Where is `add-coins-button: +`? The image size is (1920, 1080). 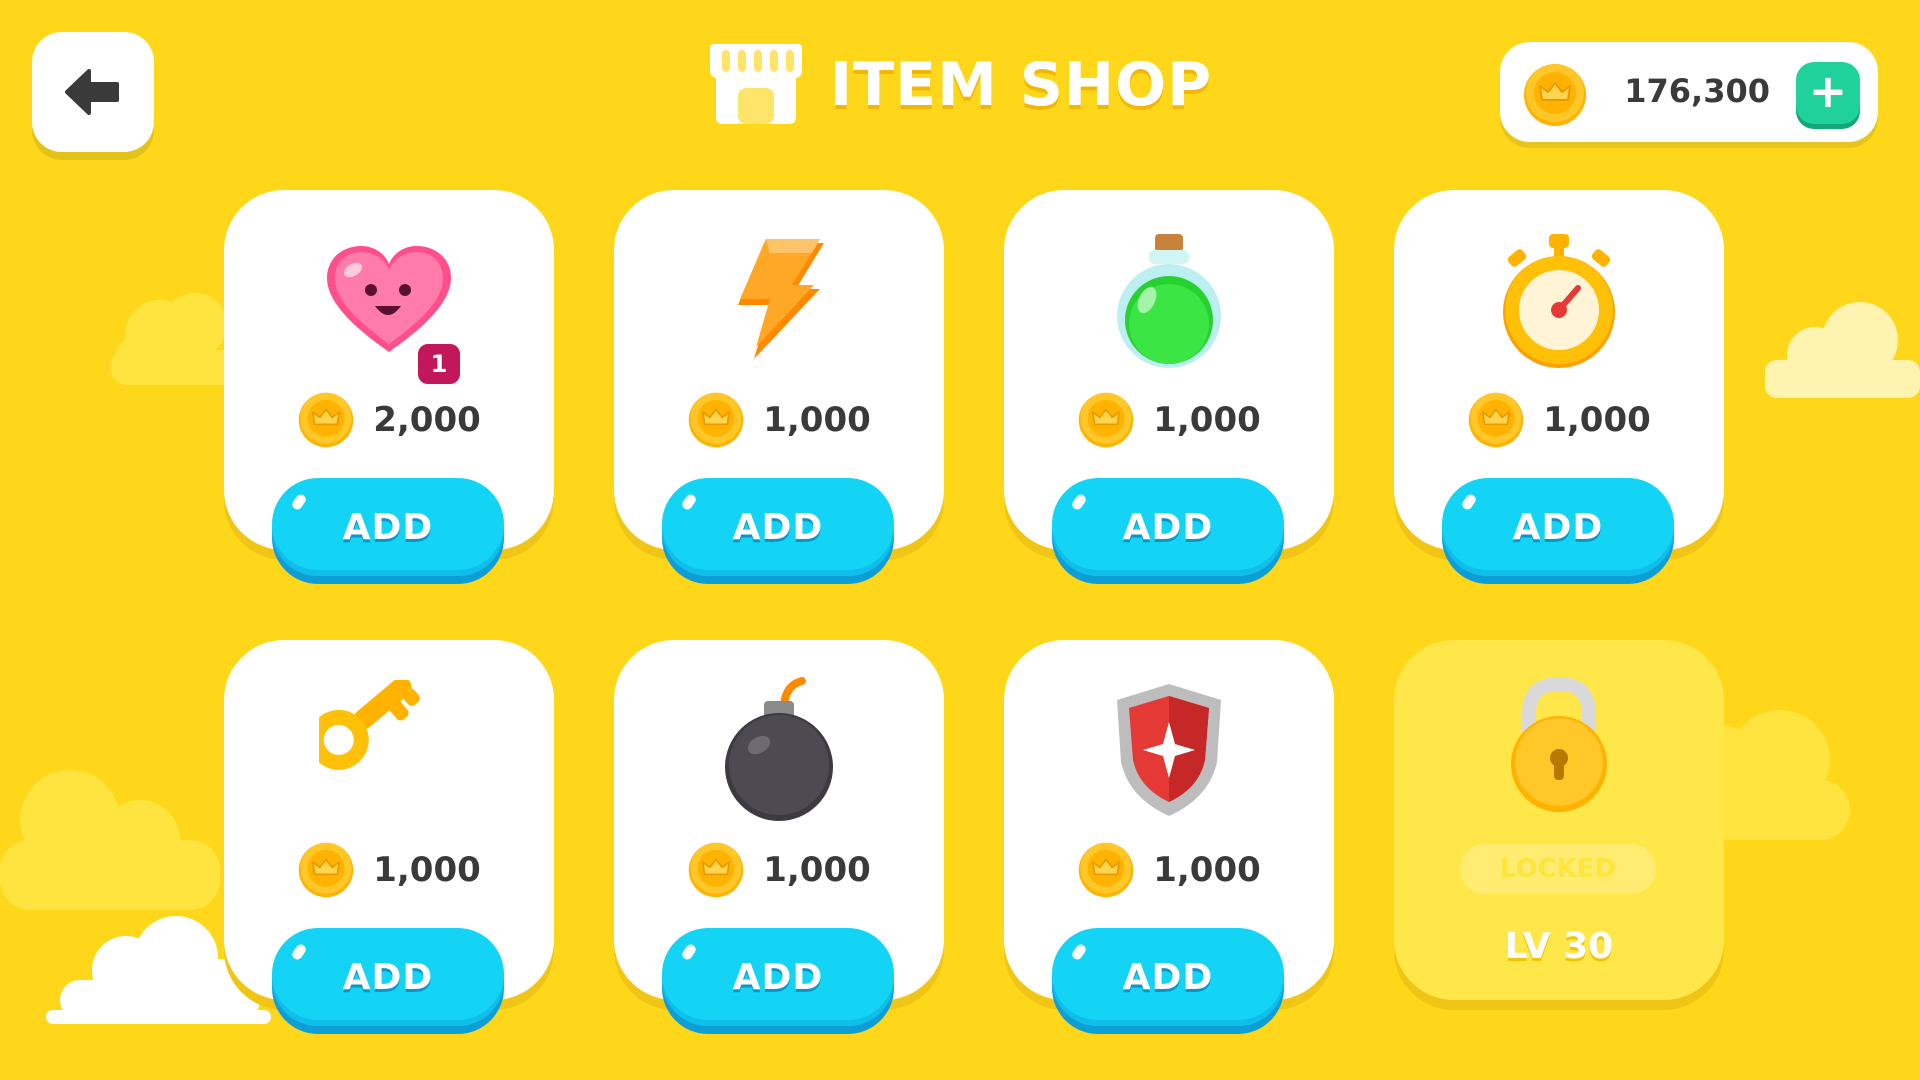 add-coins-button: + is located at coordinates (1828, 93).